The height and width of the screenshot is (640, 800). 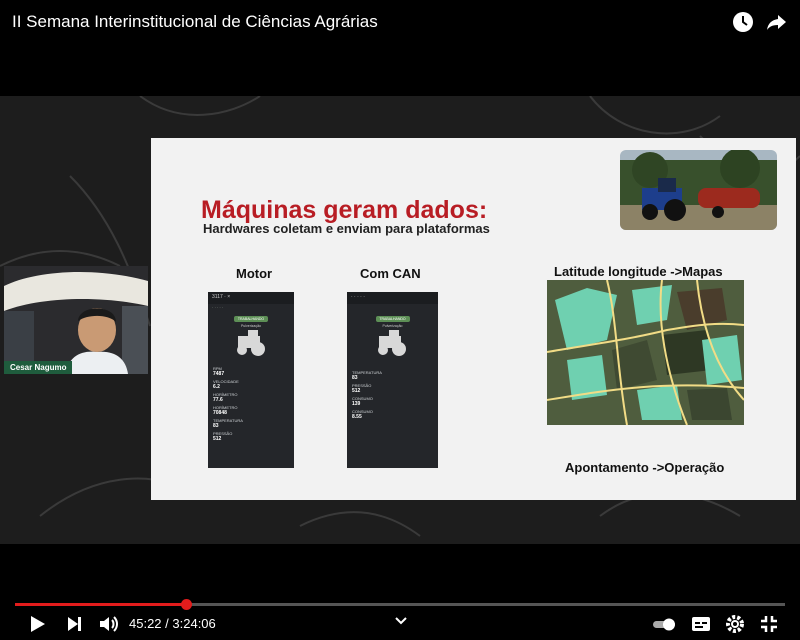 What do you see at coordinates (735, 624) in the screenshot?
I see `settings-gear-icon` at bounding box center [735, 624].